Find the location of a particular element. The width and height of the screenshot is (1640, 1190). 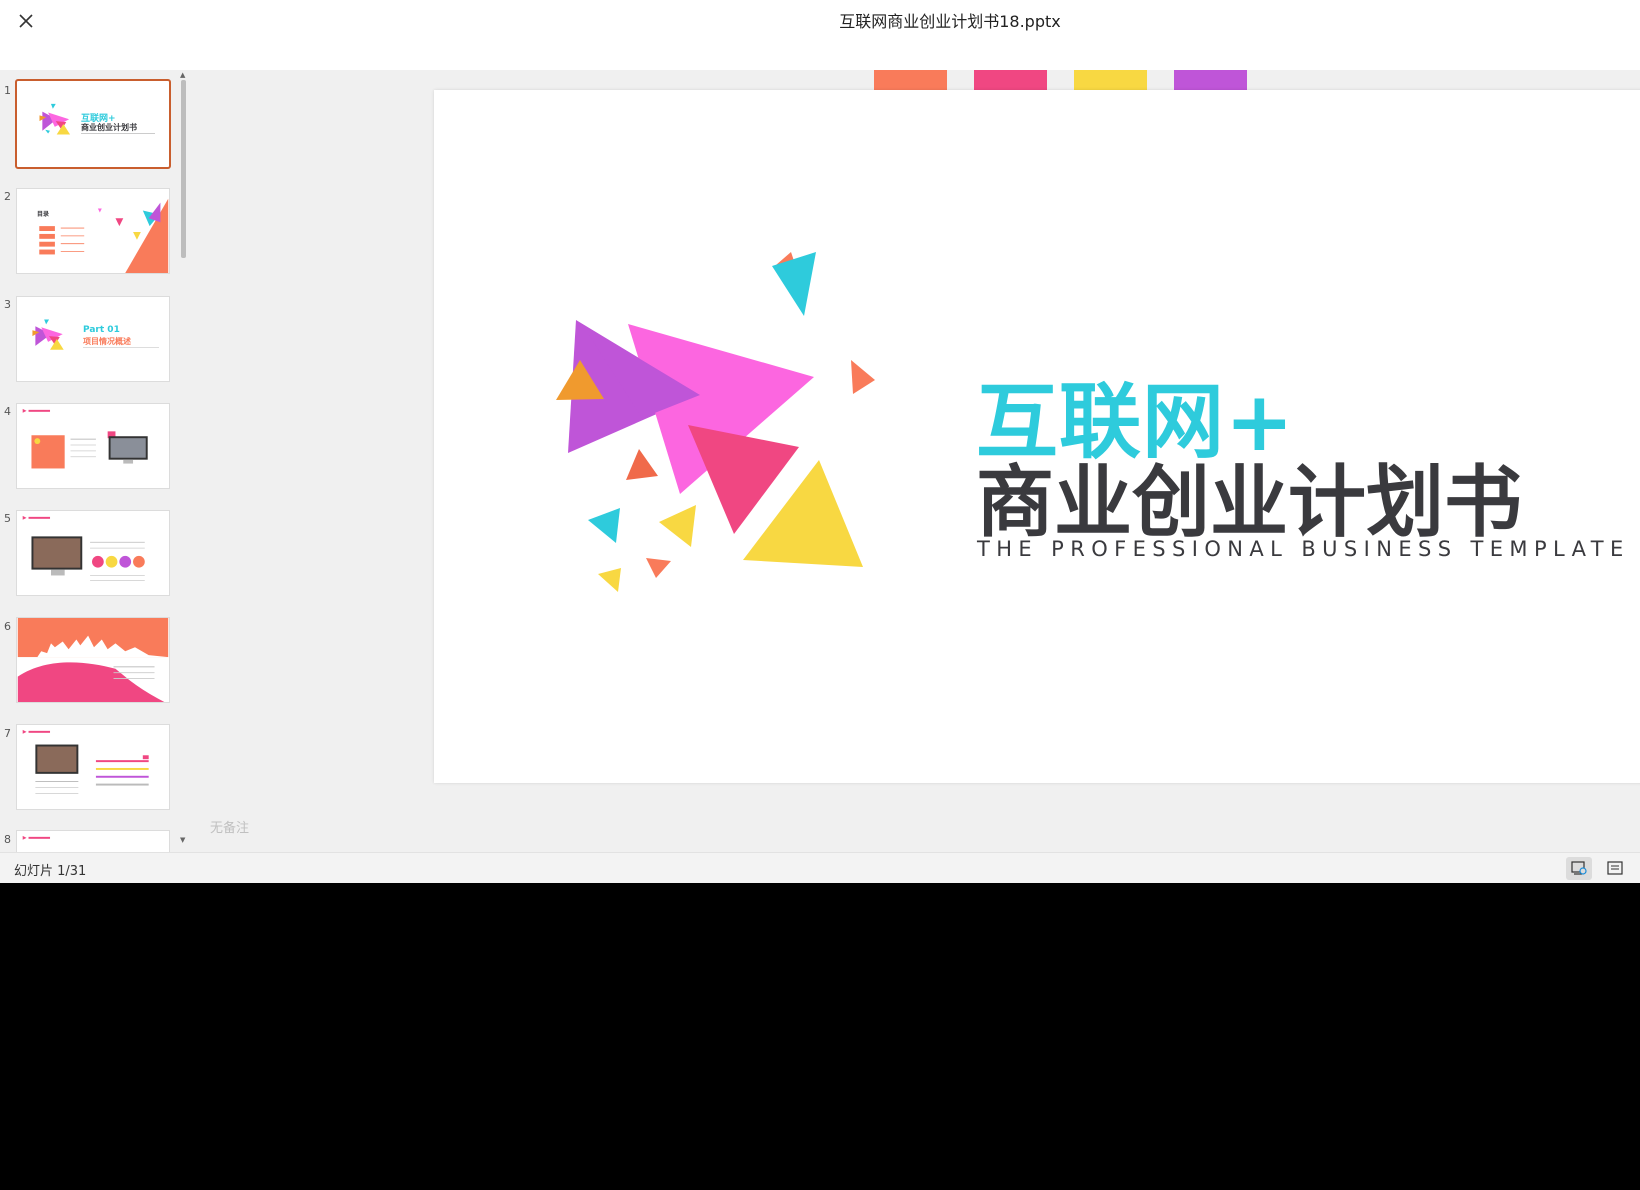

thumbnail-scrollbar: ▲ ▼ is located at coordinates (184, 461).